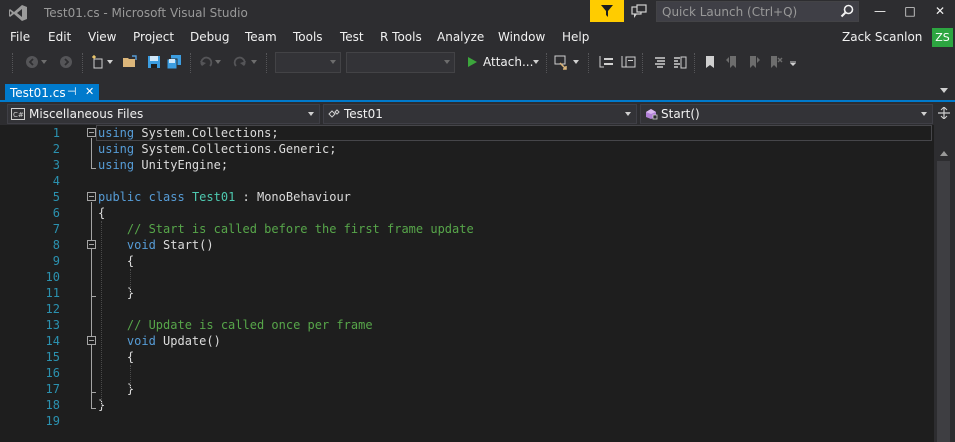  What do you see at coordinates (56, 197) in the screenshot?
I see `line-number: 5` at bounding box center [56, 197].